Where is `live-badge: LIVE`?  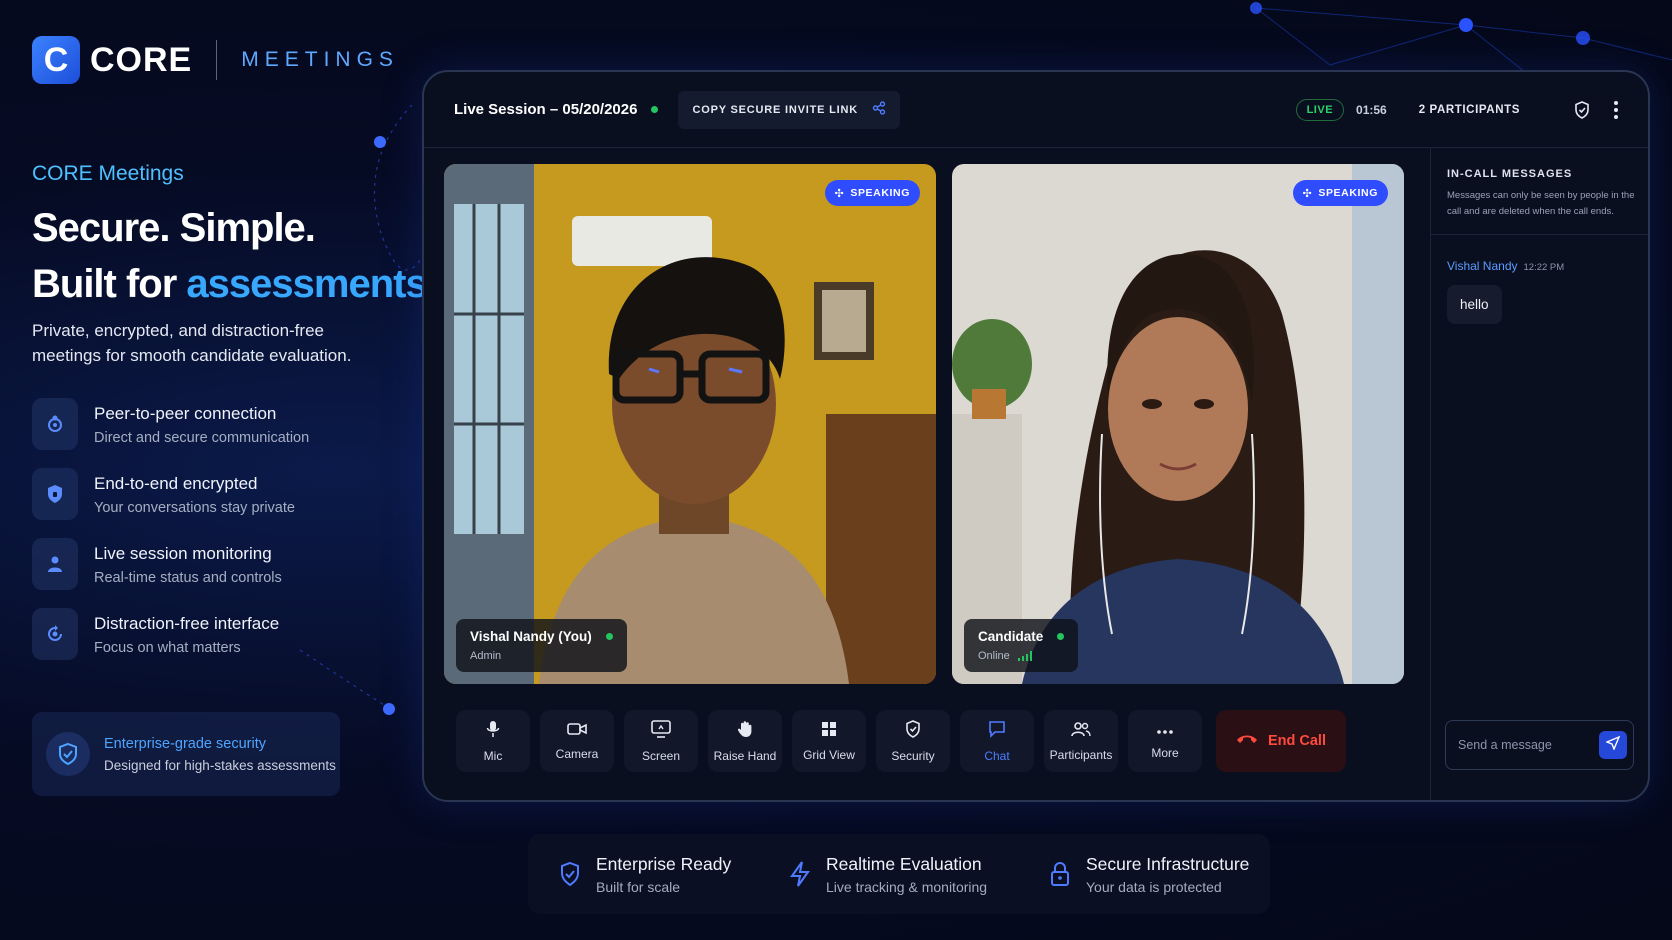 live-badge: LIVE is located at coordinates (1320, 109).